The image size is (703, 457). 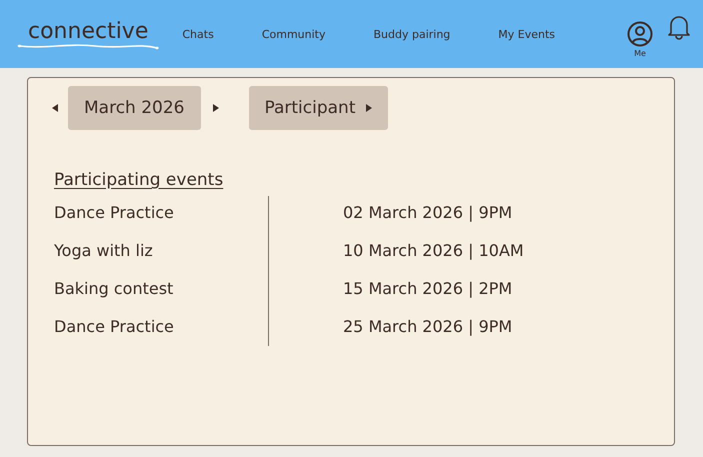 I want to click on role-dropdown: Participant, so click(x=318, y=108).